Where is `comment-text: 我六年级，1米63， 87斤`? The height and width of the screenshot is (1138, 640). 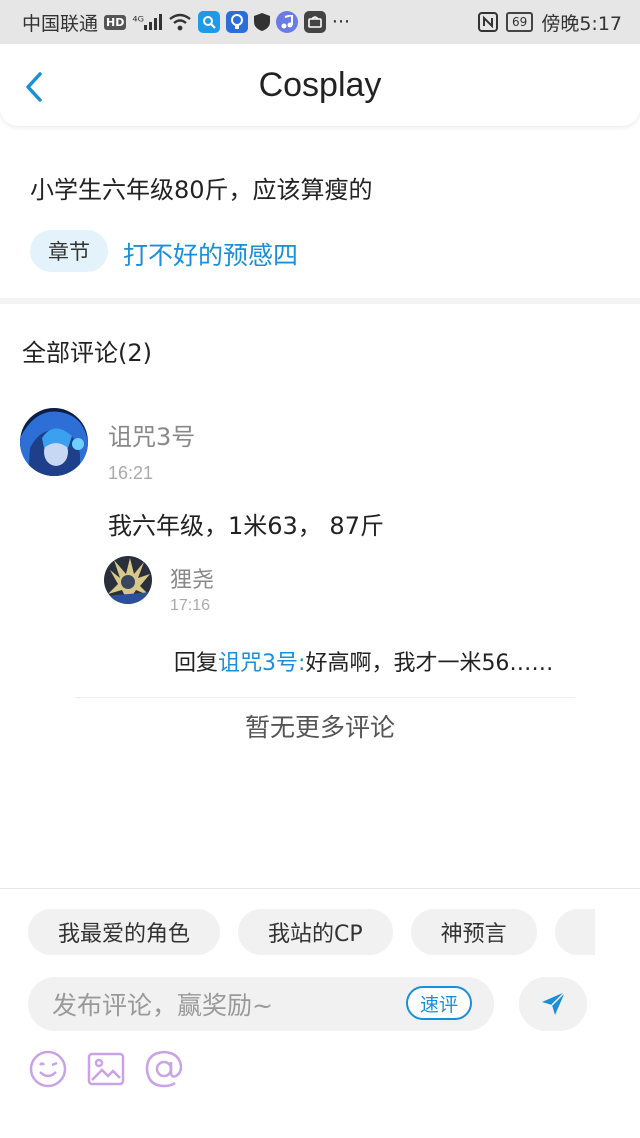 comment-text: 我六年级，1米63， 87斤 is located at coordinates (246, 526).